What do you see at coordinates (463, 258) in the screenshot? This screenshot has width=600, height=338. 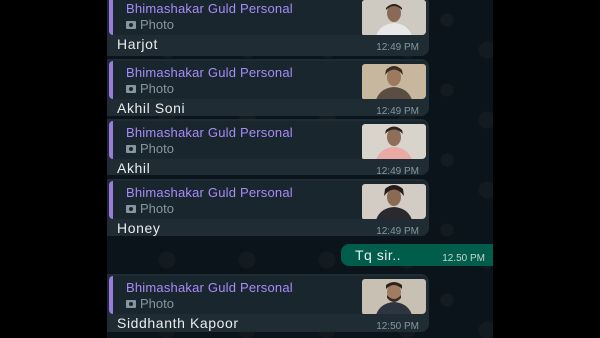 I see `message-time: 12.50 PM` at bounding box center [463, 258].